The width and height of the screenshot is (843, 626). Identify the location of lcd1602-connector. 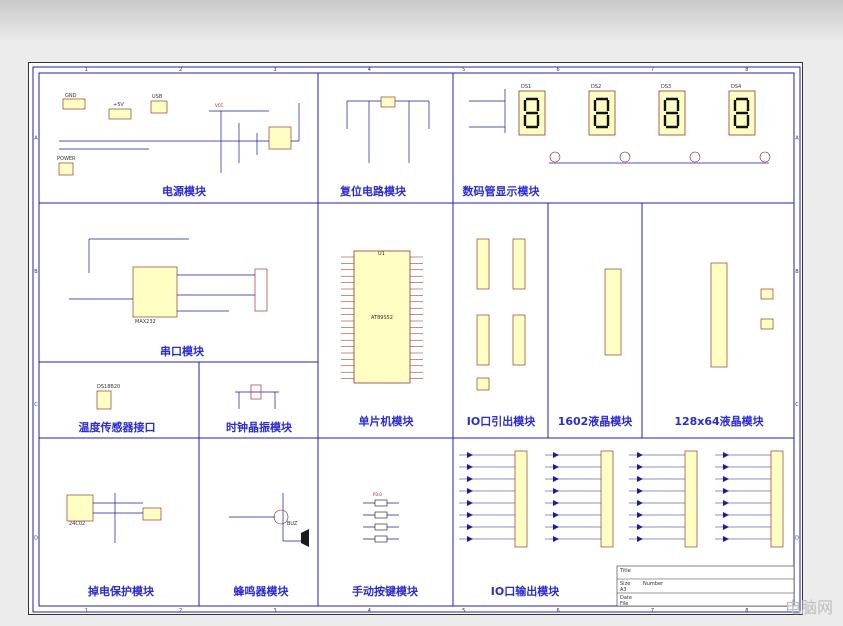
(613, 312).